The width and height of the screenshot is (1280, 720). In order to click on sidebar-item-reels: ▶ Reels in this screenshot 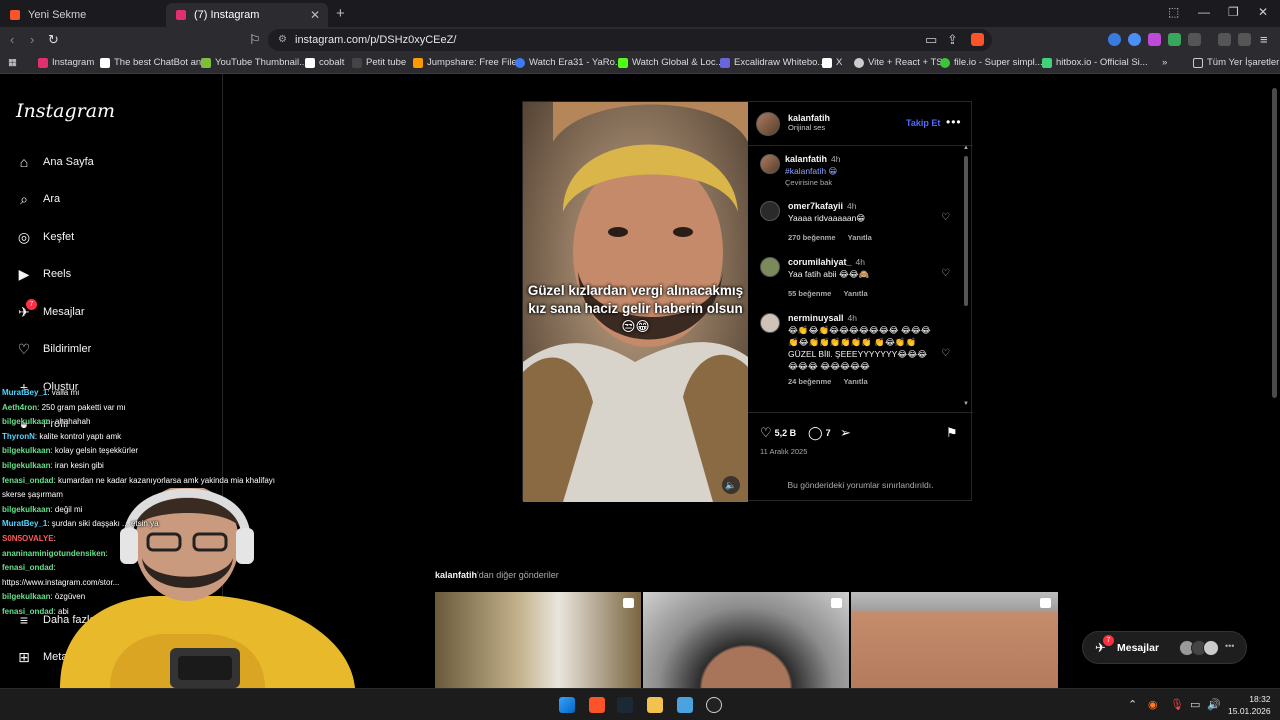, I will do `click(44, 274)`.